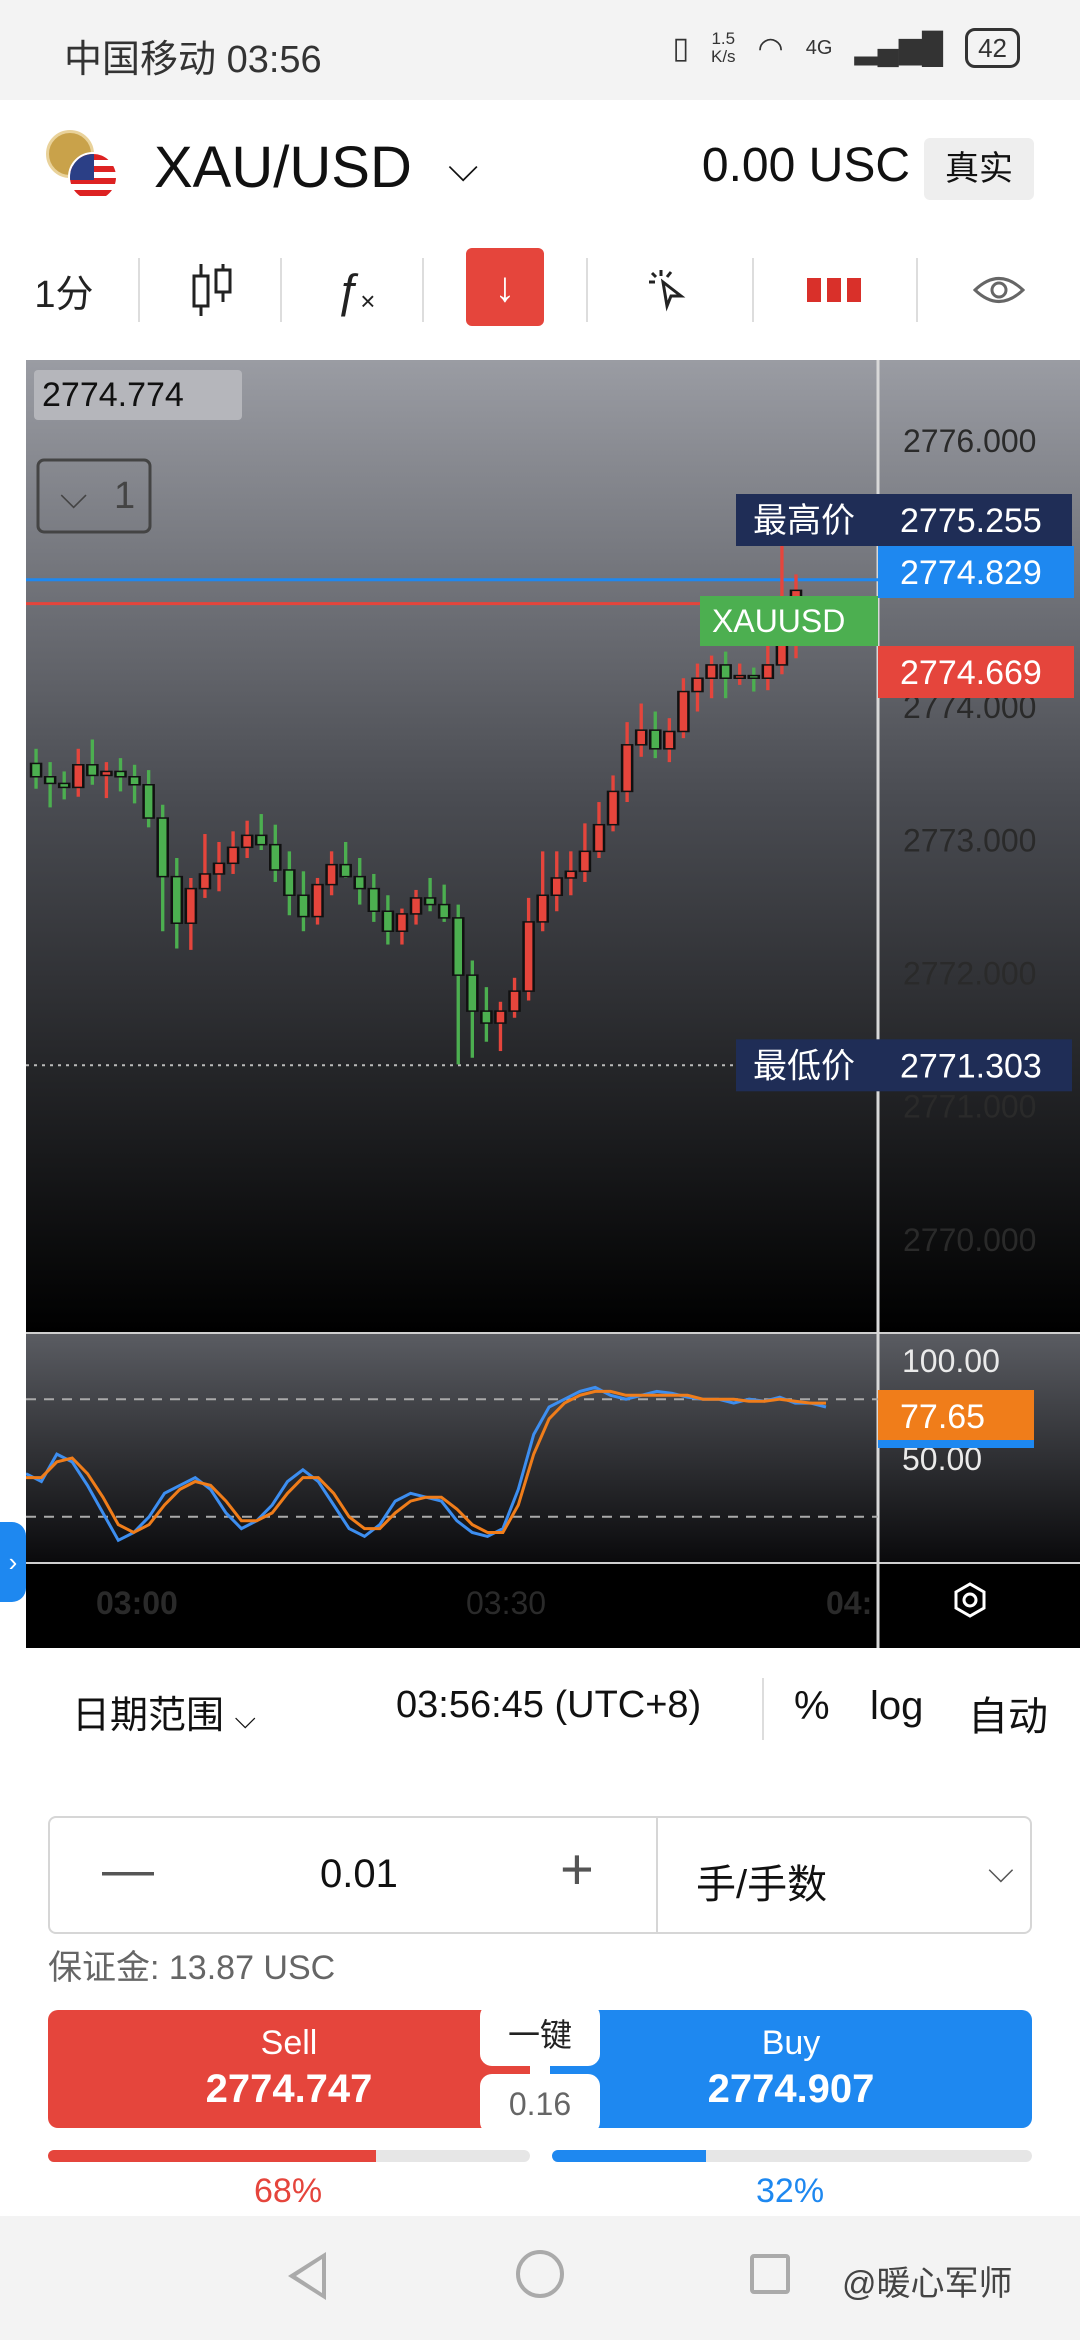  Describe the element at coordinates (128, 1870) in the screenshot. I see `minus-icon: —` at that location.